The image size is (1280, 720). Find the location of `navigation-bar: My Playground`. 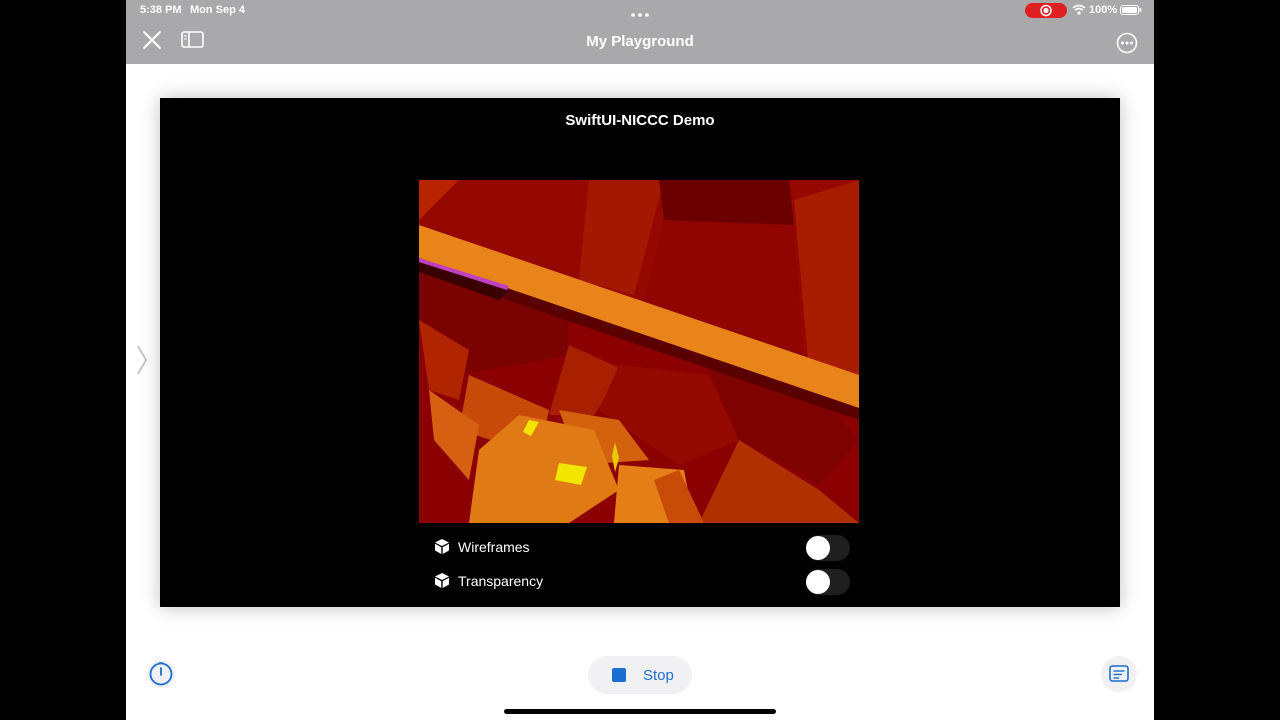

navigation-bar: My Playground is located at coordinates (640, 42).